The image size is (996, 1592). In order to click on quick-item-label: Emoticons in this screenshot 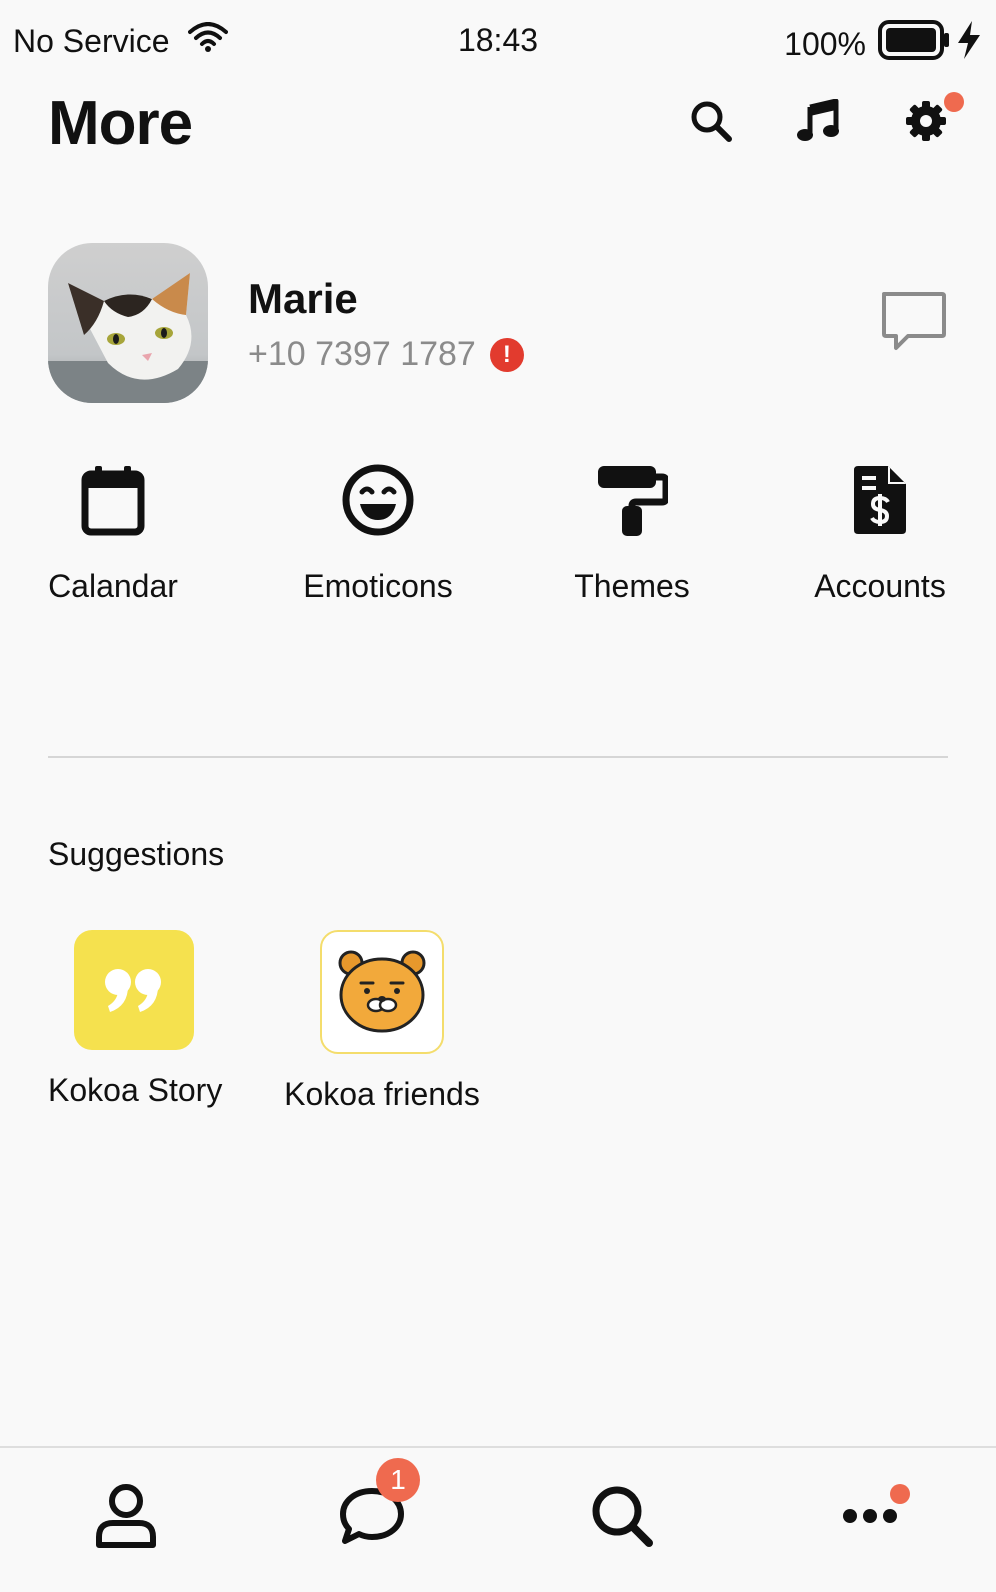, I will do `click(378, 586)`.